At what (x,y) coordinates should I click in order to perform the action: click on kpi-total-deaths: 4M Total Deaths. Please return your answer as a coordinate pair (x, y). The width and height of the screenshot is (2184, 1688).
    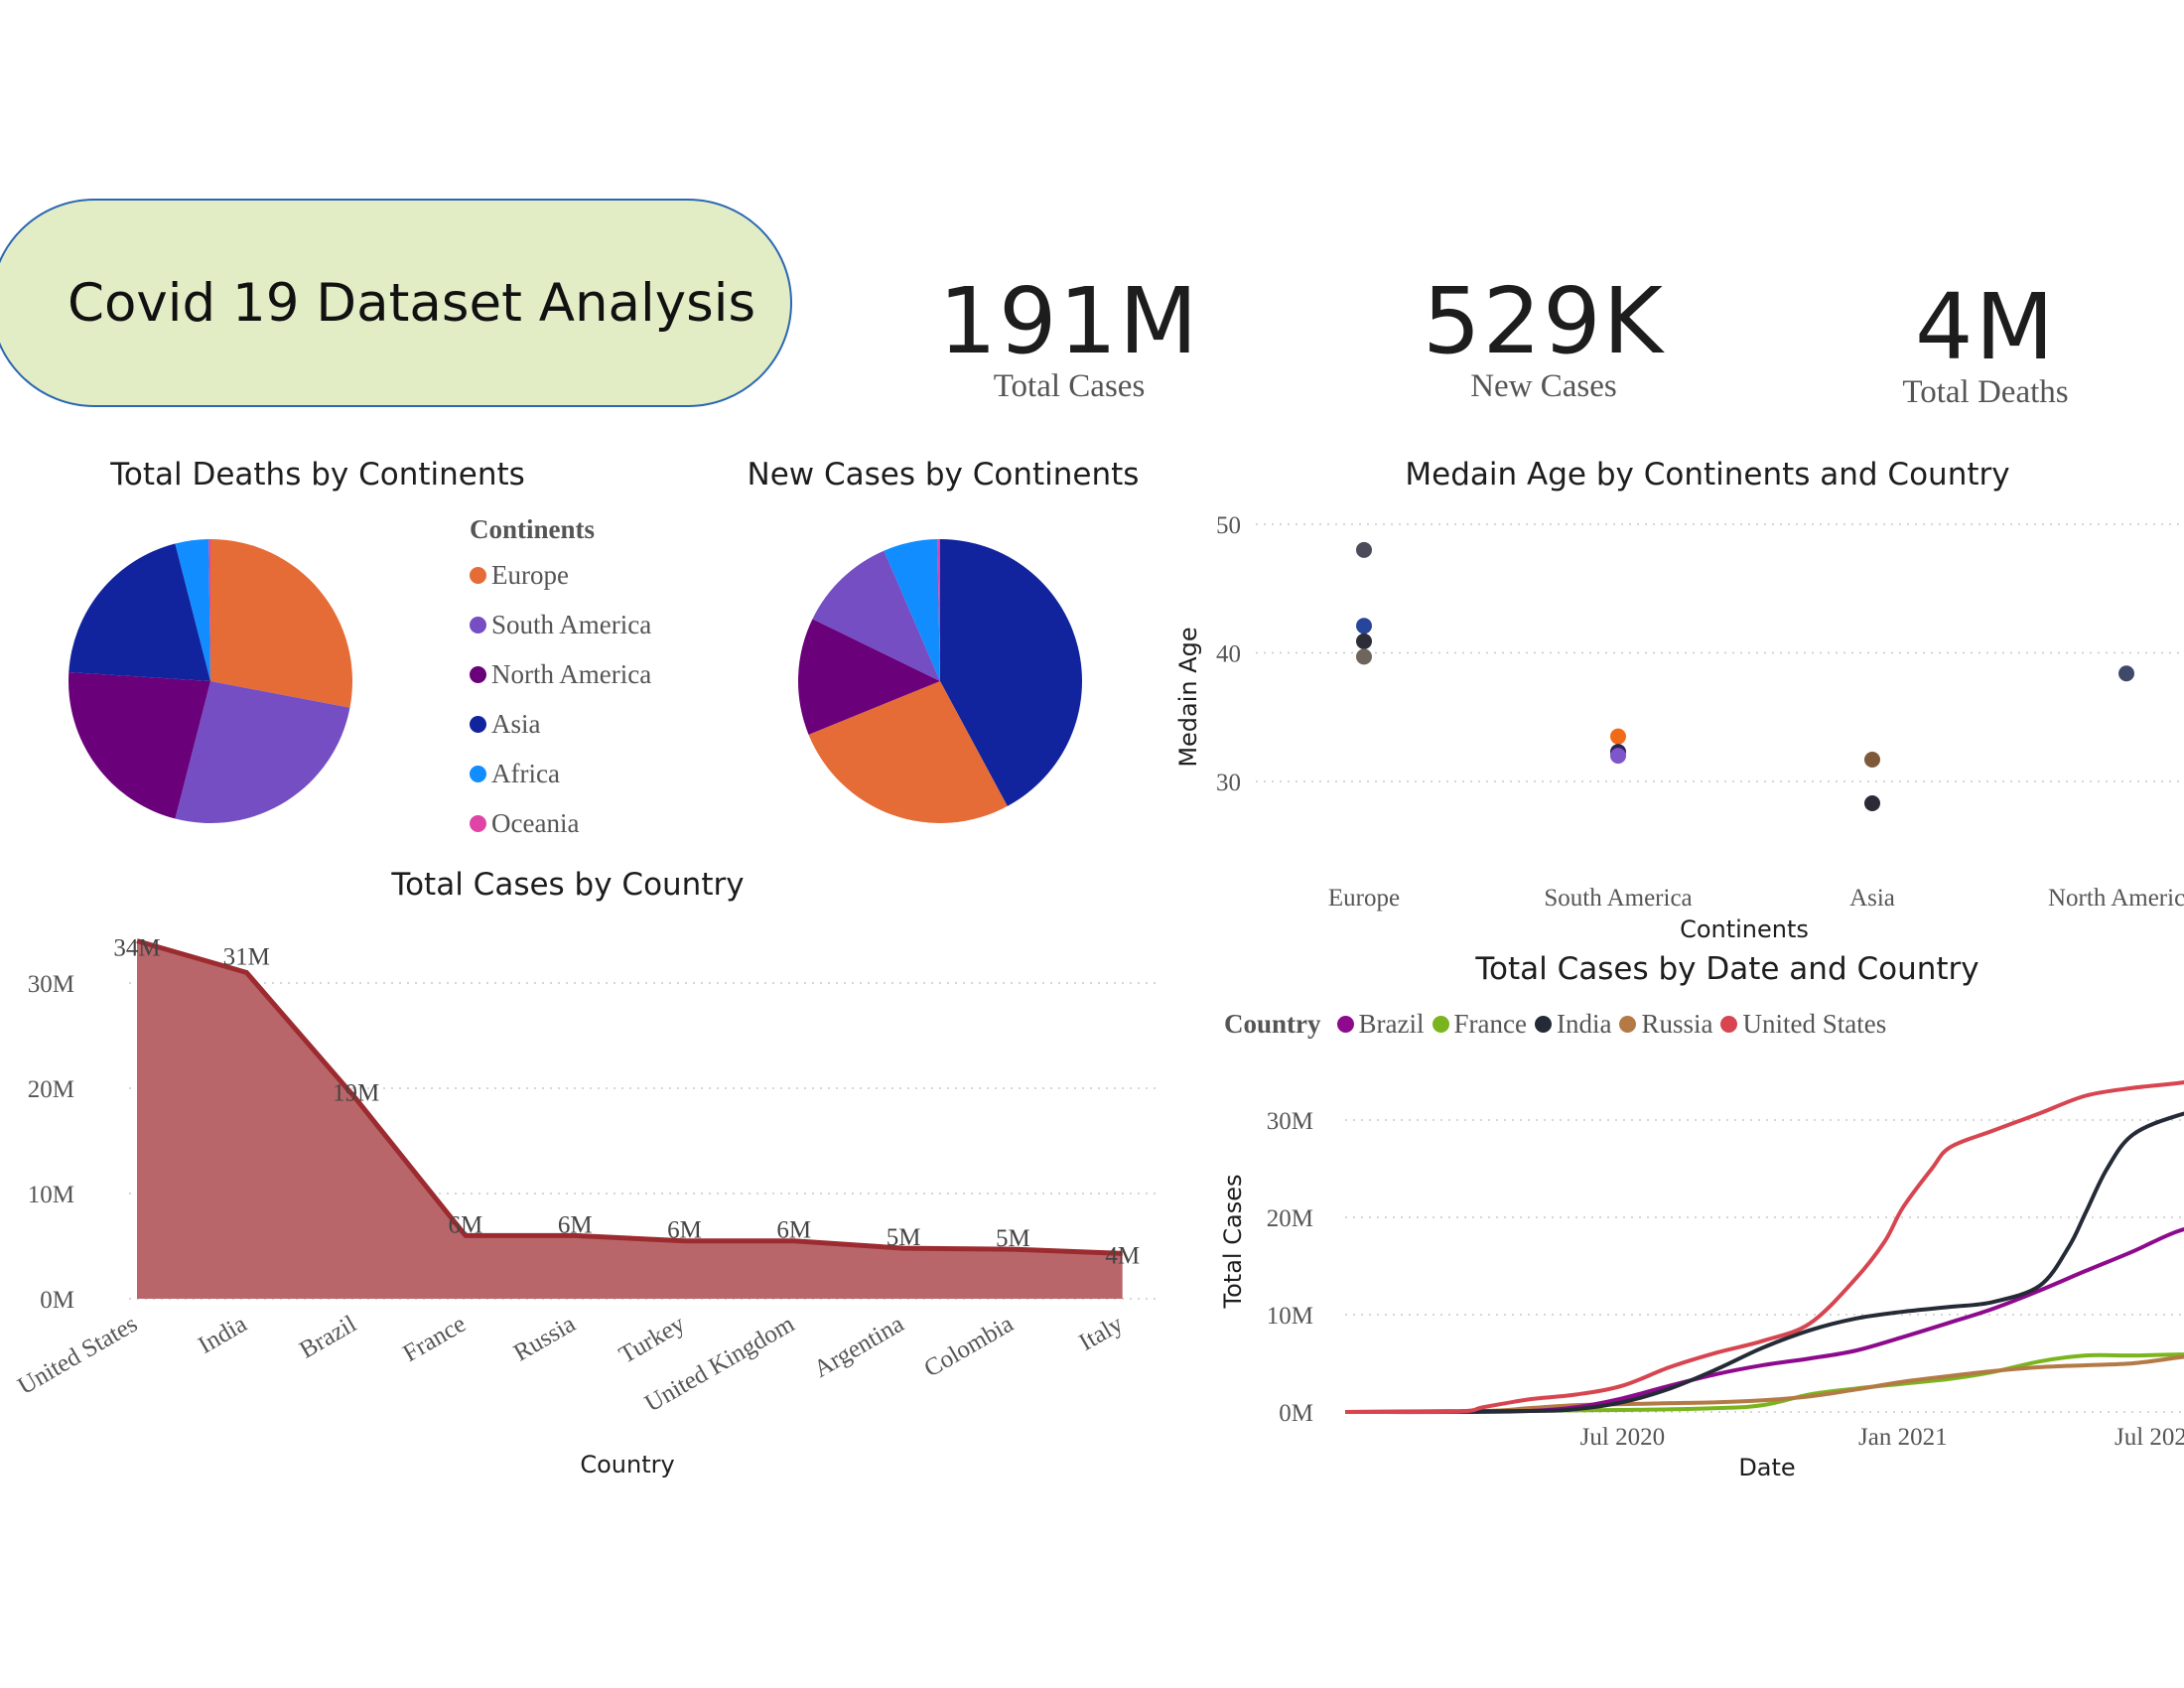
    Looking at the image, I should click on (1985, 342).